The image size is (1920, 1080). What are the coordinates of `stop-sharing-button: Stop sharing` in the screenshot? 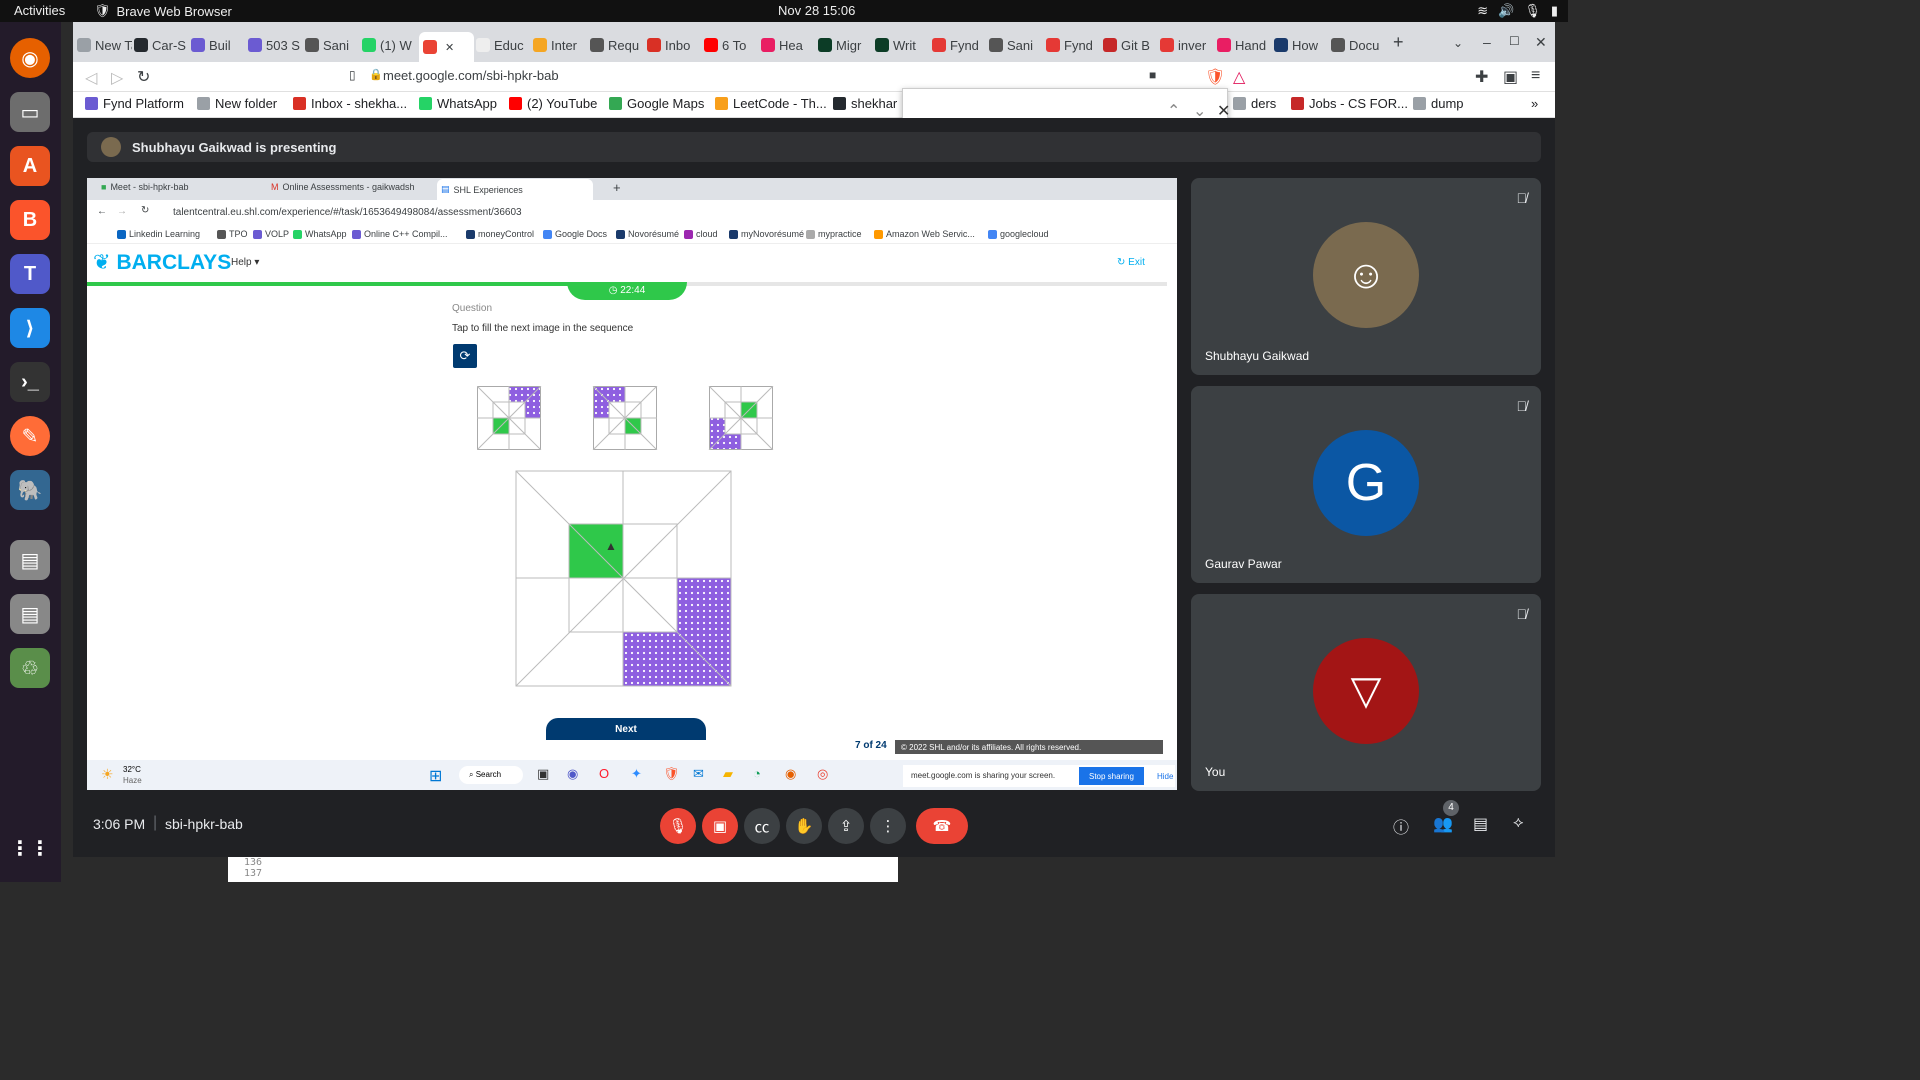 It's located at (1111, 776).